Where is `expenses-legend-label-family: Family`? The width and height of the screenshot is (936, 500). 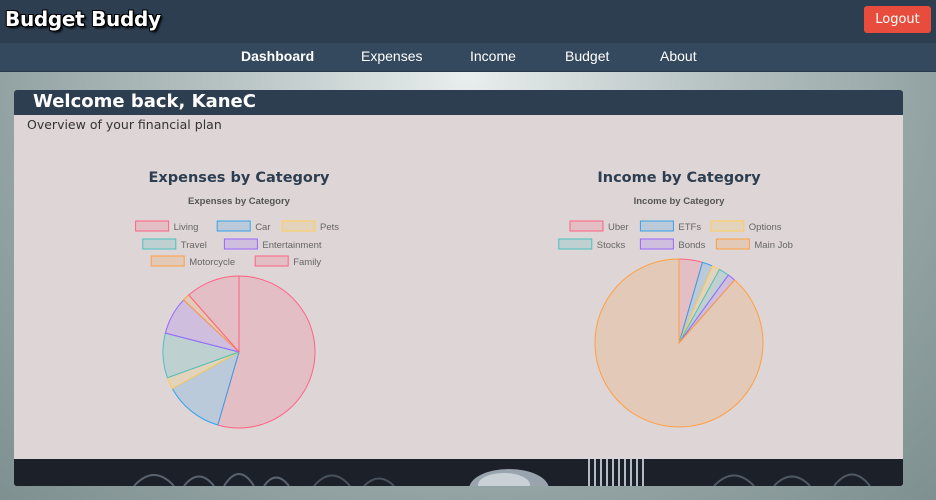
expenses-legend-label-family: Family is located at coordinates (307, 262).